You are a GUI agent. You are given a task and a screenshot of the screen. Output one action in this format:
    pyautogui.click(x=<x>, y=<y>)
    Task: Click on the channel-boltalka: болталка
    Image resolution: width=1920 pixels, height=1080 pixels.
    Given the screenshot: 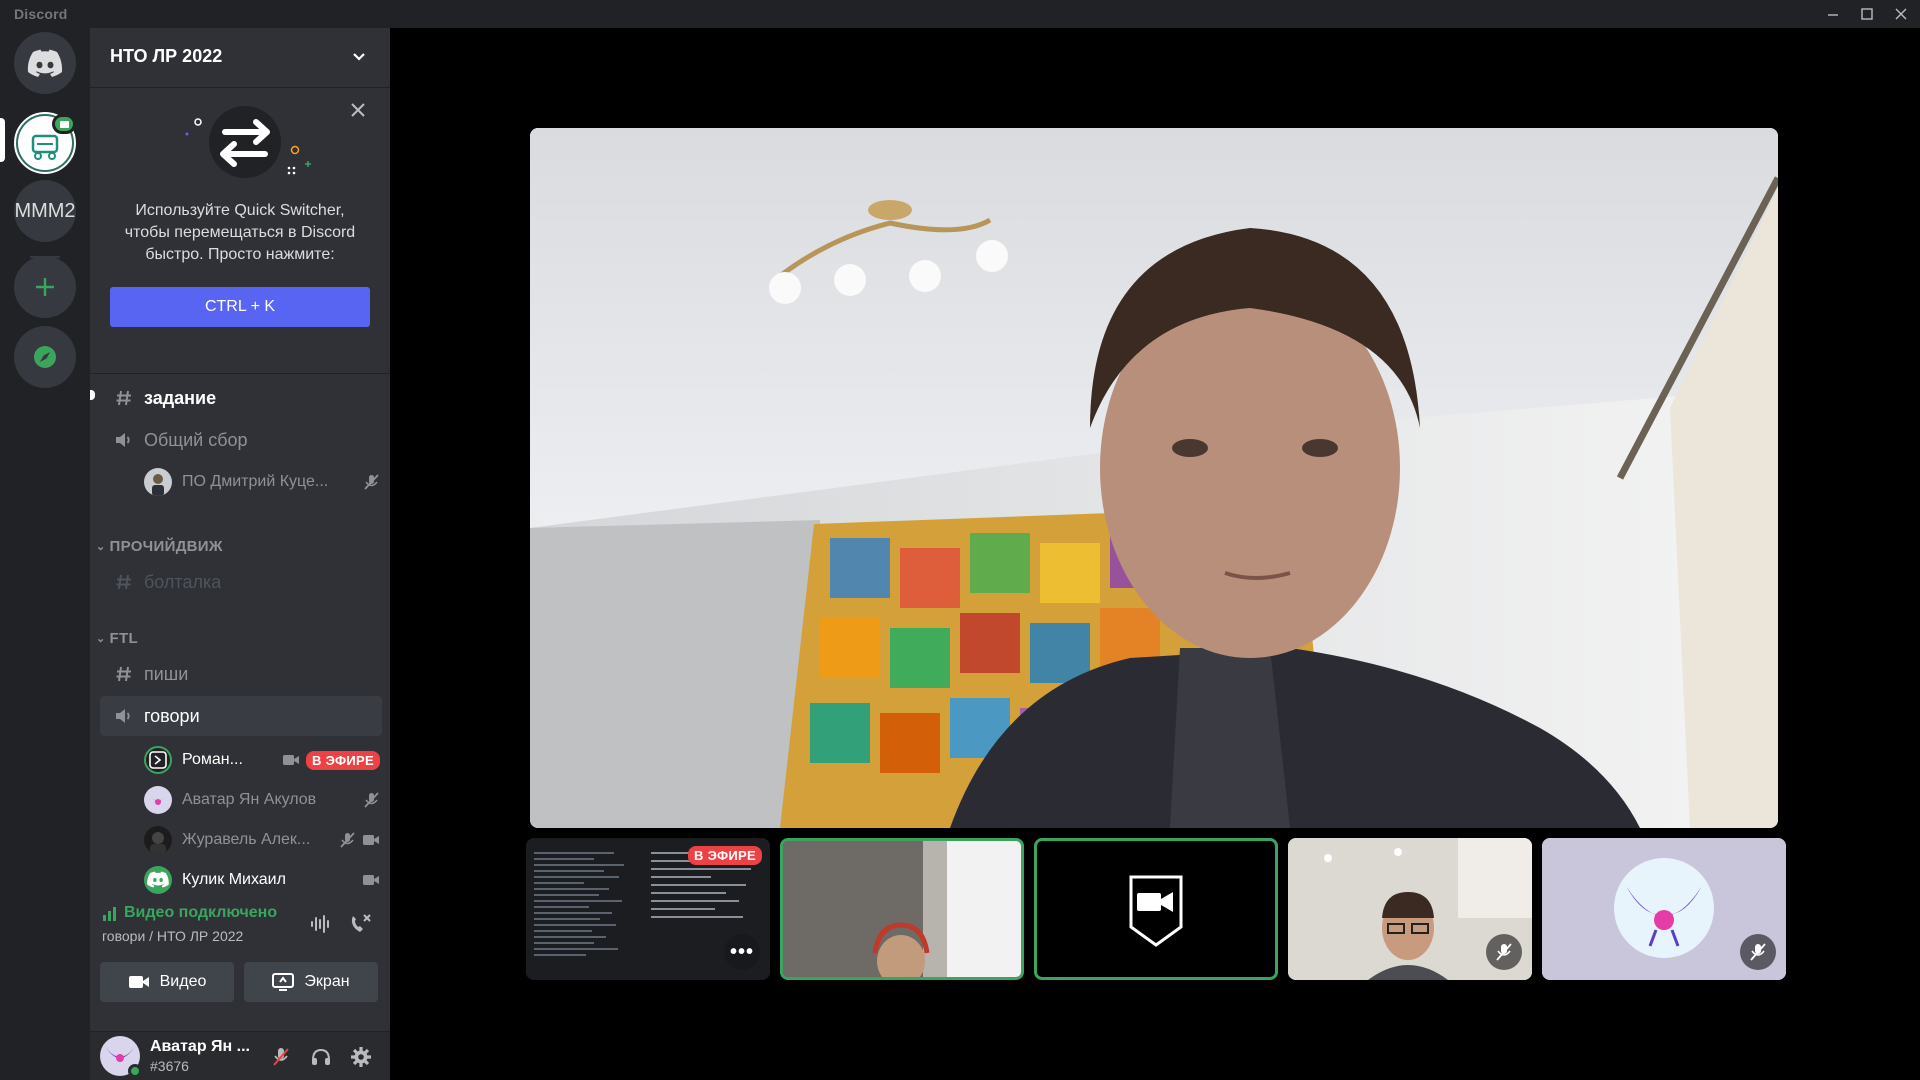 What is the action you would take?
    pyautogui.click(x=241, y=582)
    